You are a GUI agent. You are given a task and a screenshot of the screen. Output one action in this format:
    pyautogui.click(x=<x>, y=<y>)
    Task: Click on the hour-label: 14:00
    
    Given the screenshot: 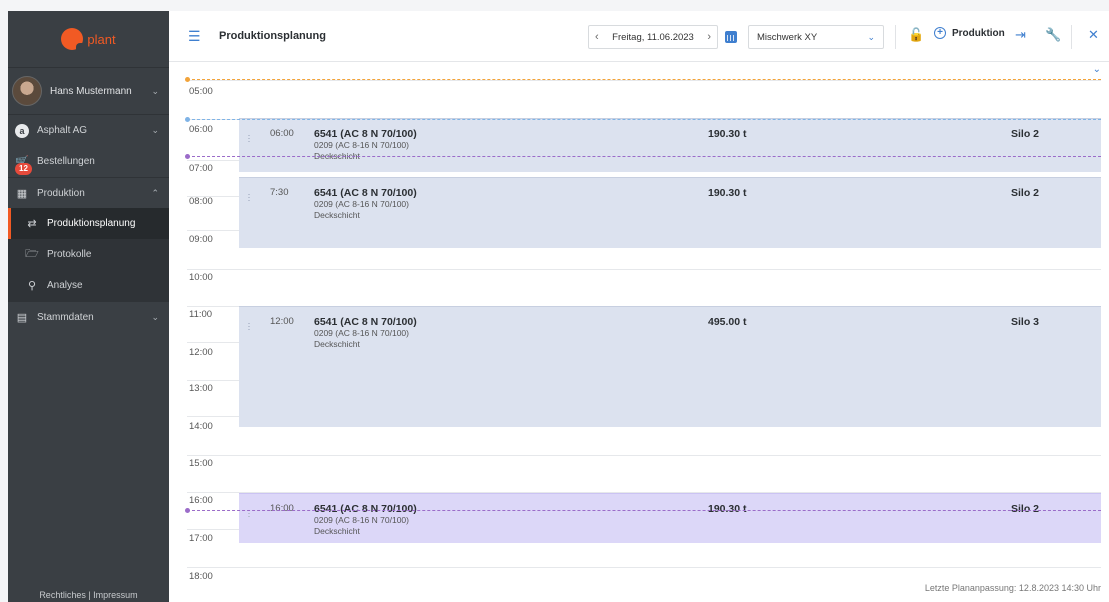 What is the action you would take?
    pyautogui.click(x=201, y=426)
    